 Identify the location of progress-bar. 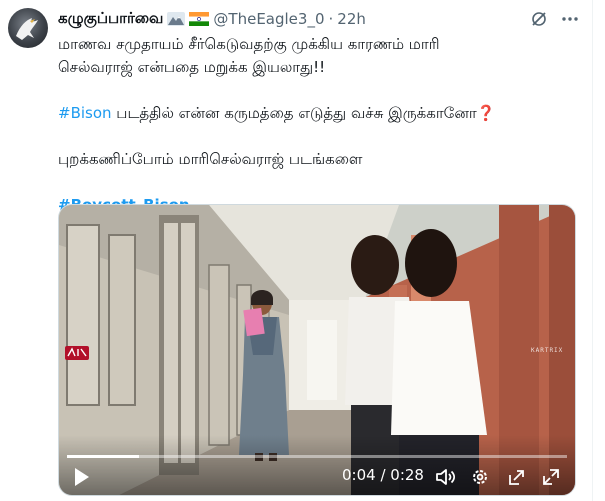
(317, 456).